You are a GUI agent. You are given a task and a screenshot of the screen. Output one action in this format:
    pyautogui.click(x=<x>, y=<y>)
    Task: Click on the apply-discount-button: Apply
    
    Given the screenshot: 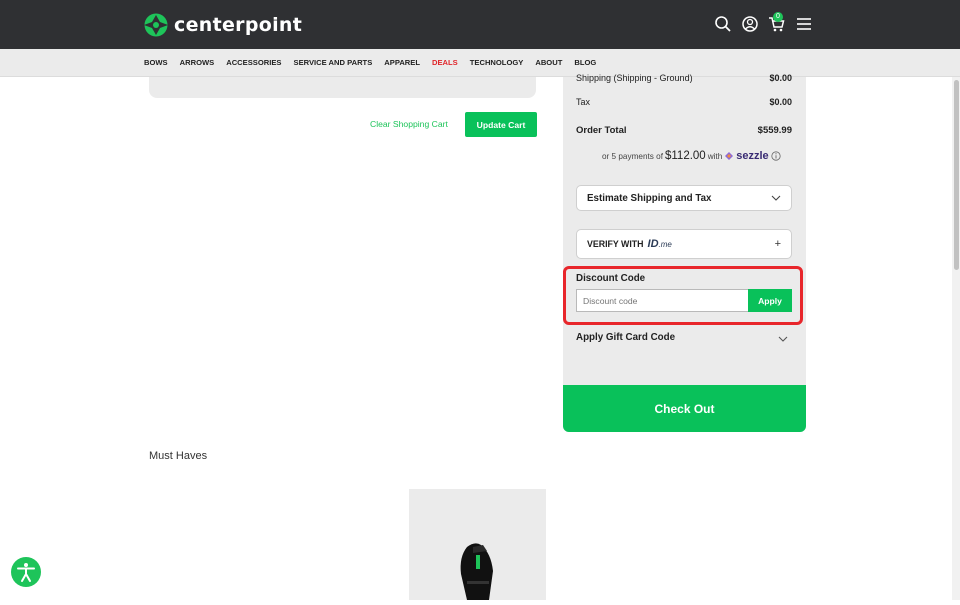 What is the action you would take?
    pyautogui.click(x=770, y=300)
    